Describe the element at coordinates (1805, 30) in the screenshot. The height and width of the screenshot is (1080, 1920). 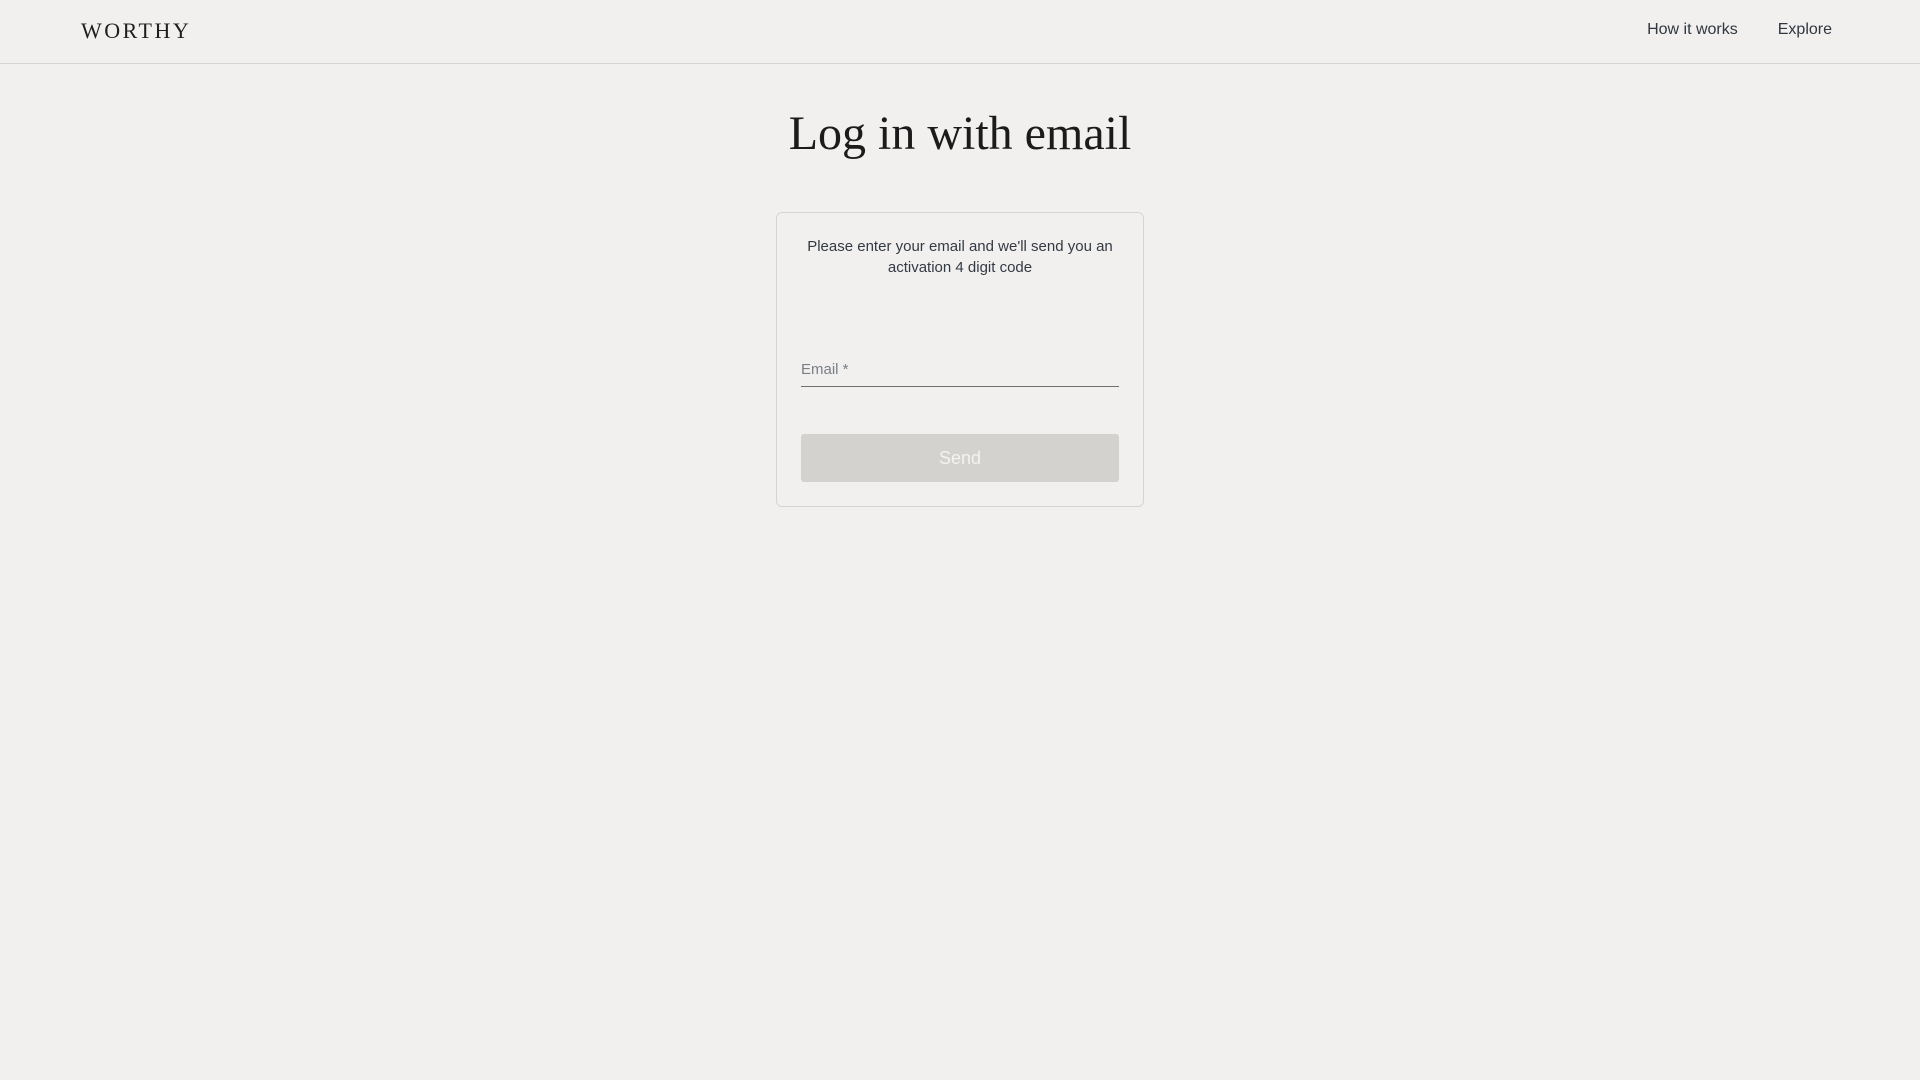
I see `nav-link-explore: Explore` at that location.